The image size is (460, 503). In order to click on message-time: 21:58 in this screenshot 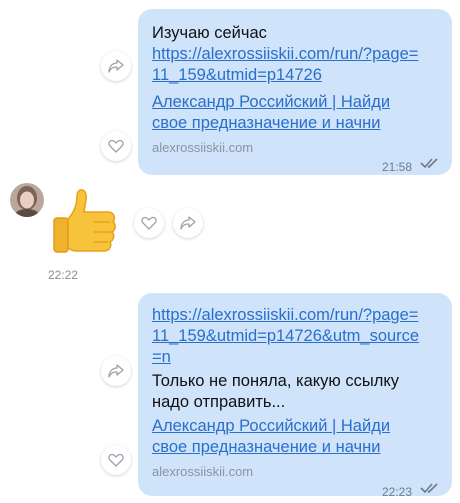, I will do `click(397, 167)`.